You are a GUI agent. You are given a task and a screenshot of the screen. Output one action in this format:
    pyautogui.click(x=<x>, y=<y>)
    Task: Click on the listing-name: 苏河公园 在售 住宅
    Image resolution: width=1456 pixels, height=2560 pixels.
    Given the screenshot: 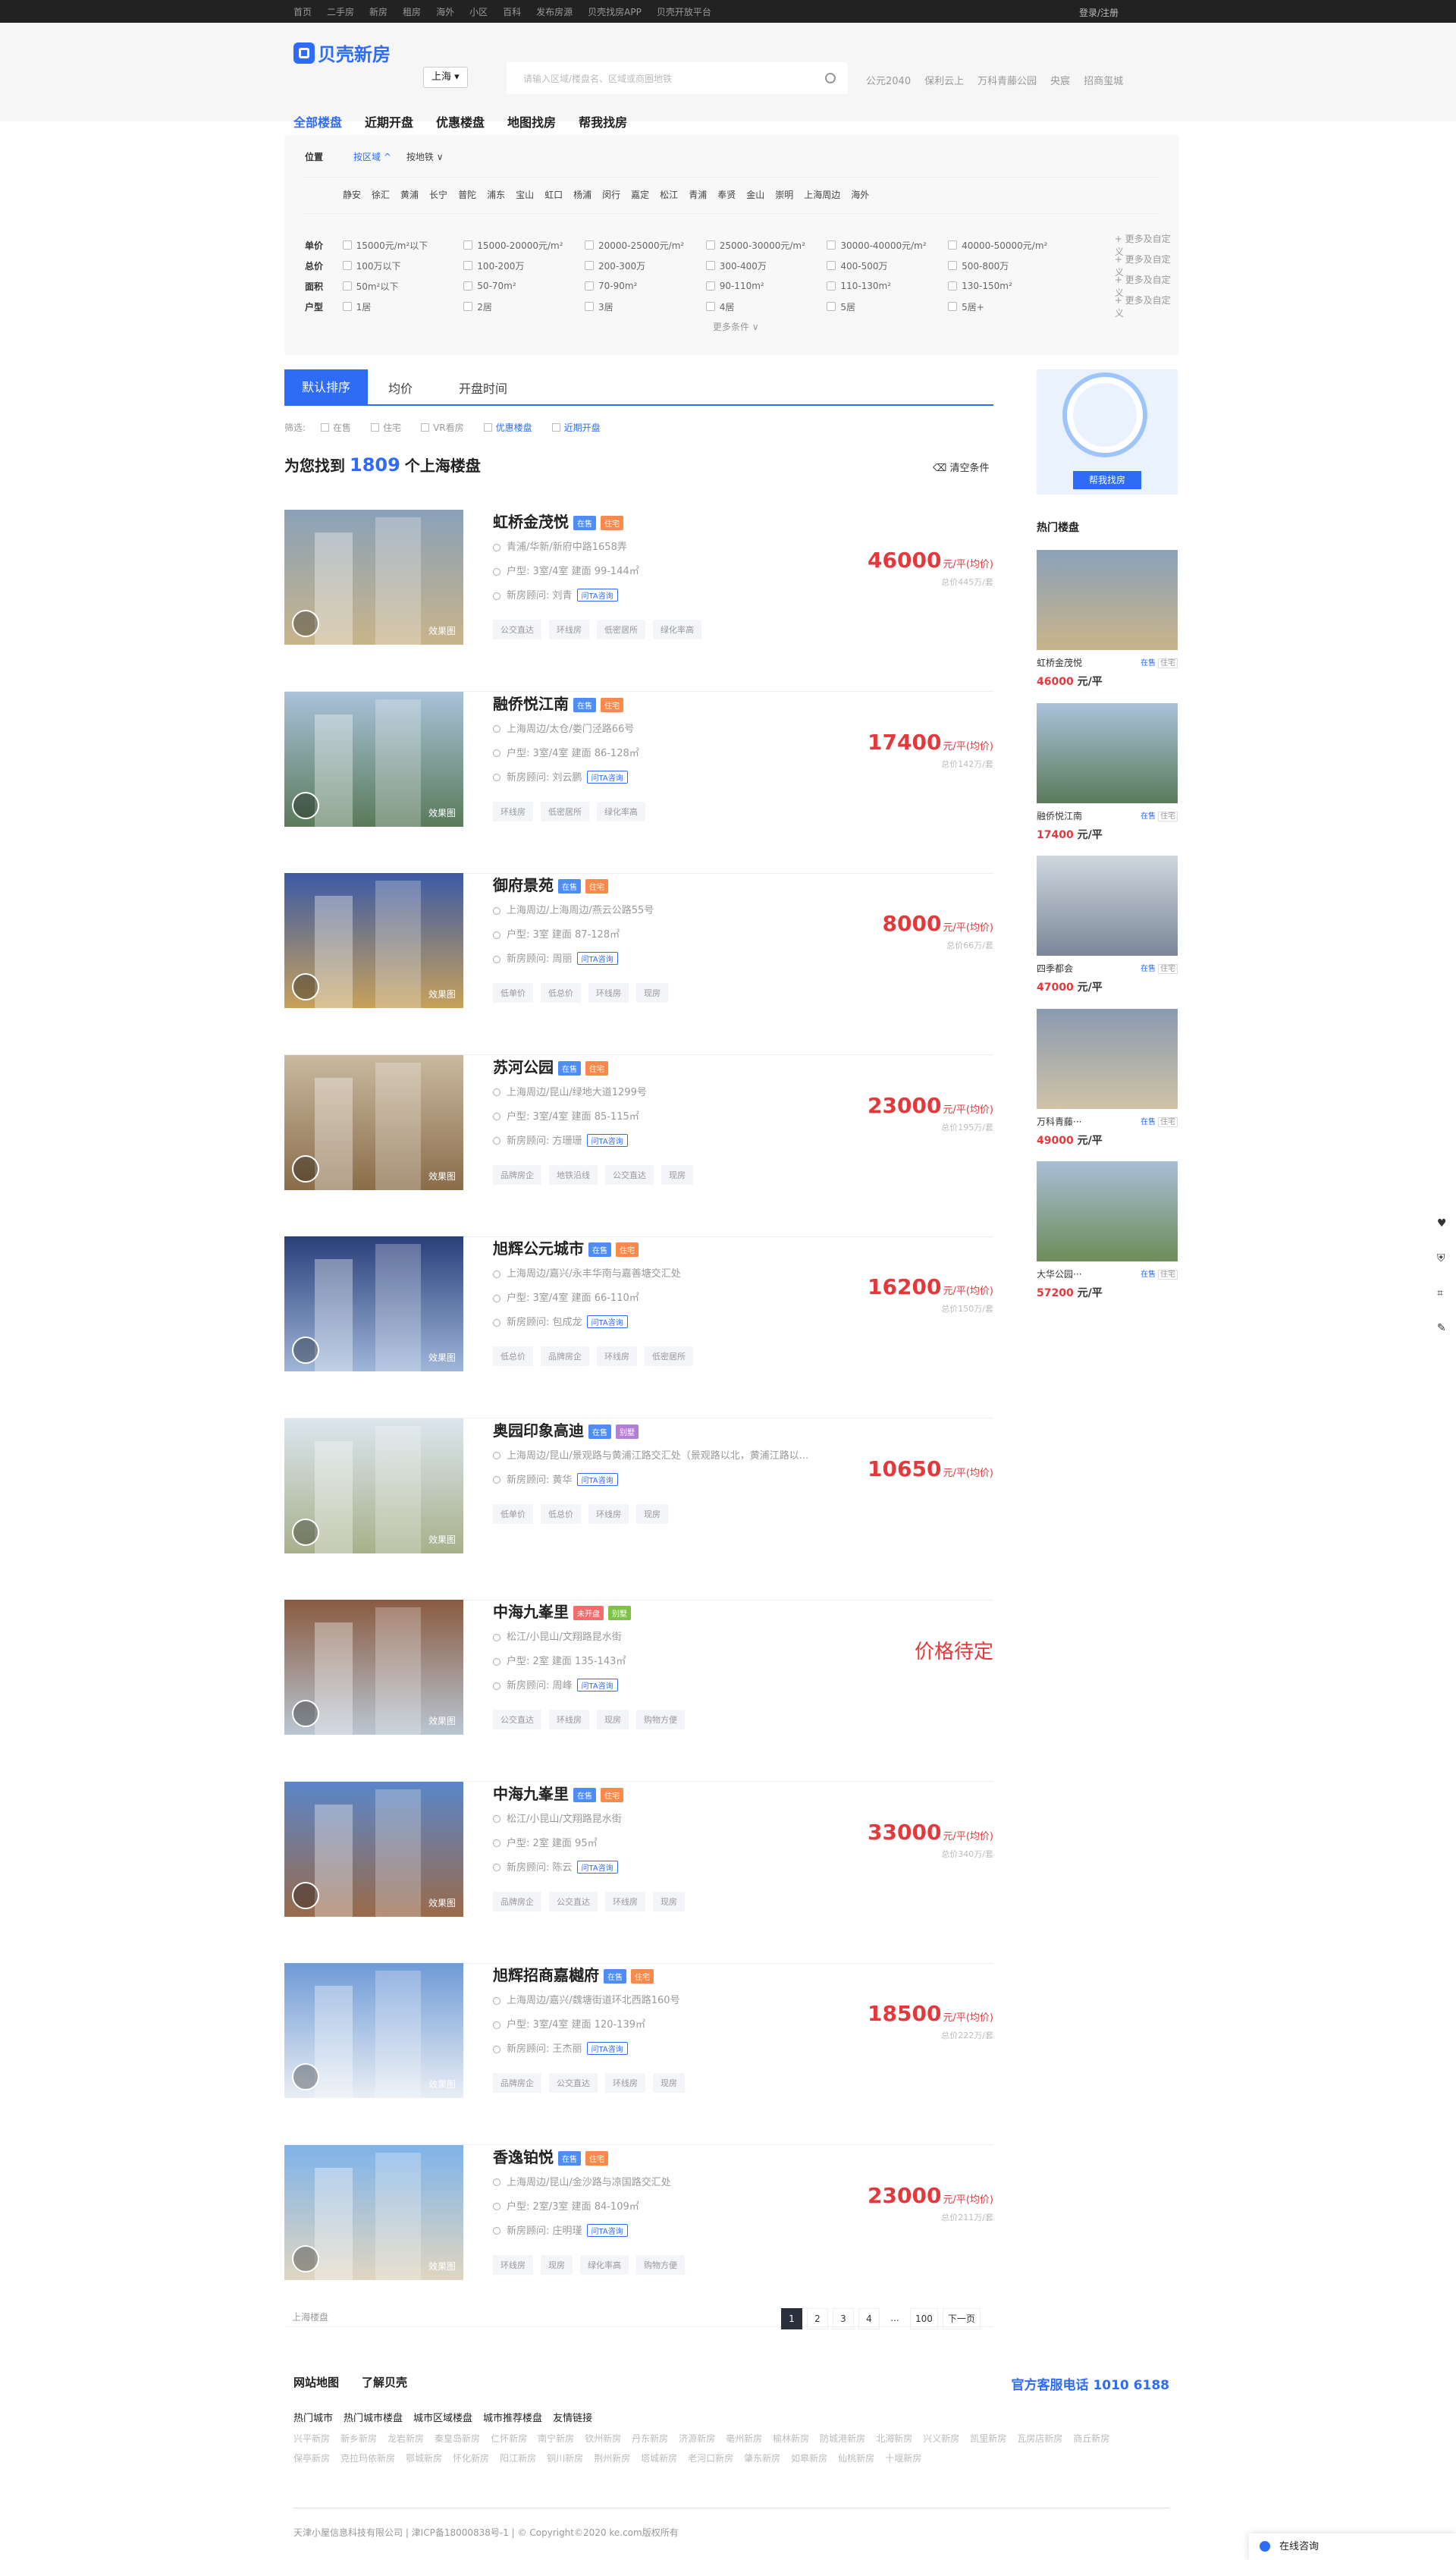 What is the action you would take?
    pyautogui.click(x=550, y=1066)
    